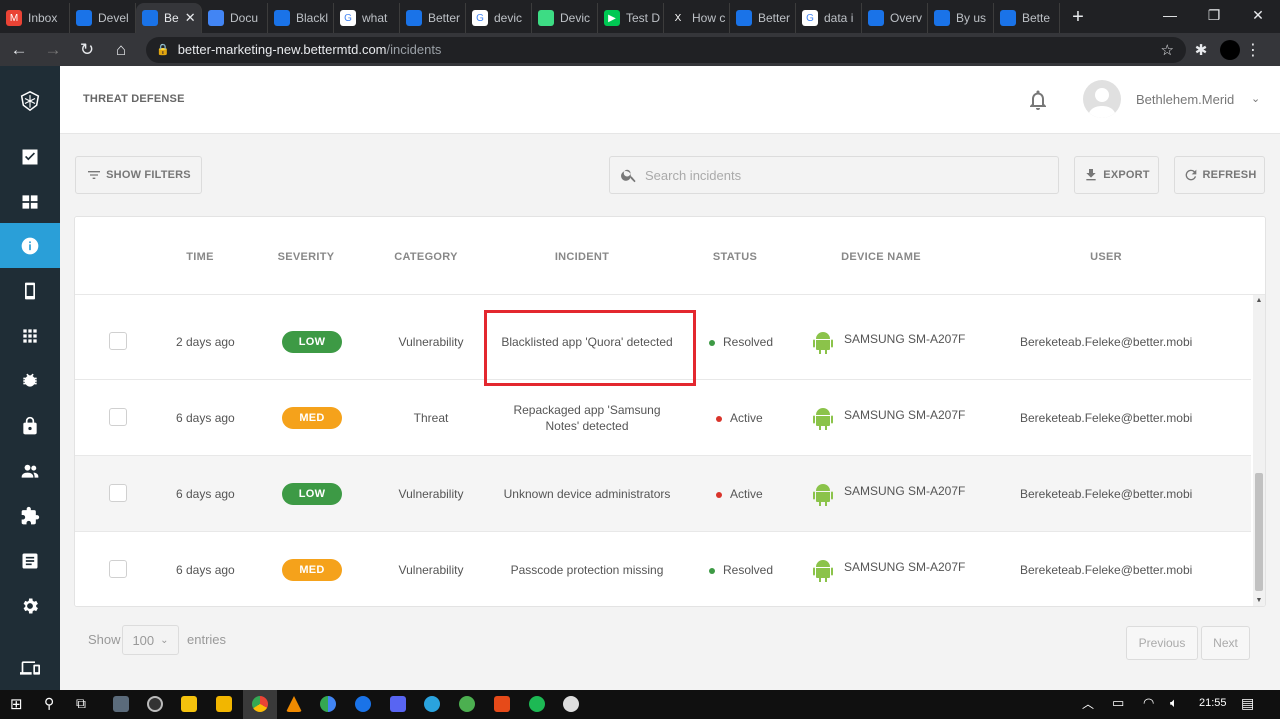 The height and width of the screenshot is (719, 1280). What do you see at coordinates (1259, 532) in the screenshot?
I see `scrollbar-thumb` at bounding box center [1259, 532].